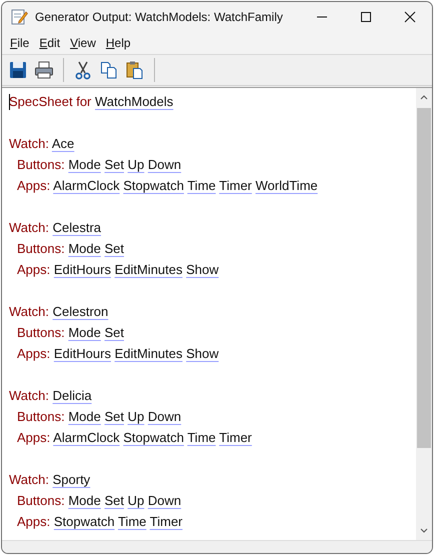 The image size is (434, 555). Describe the element at coordinates (71, 479) in the screenshot. I see `watch-link: Sporty` at that location.